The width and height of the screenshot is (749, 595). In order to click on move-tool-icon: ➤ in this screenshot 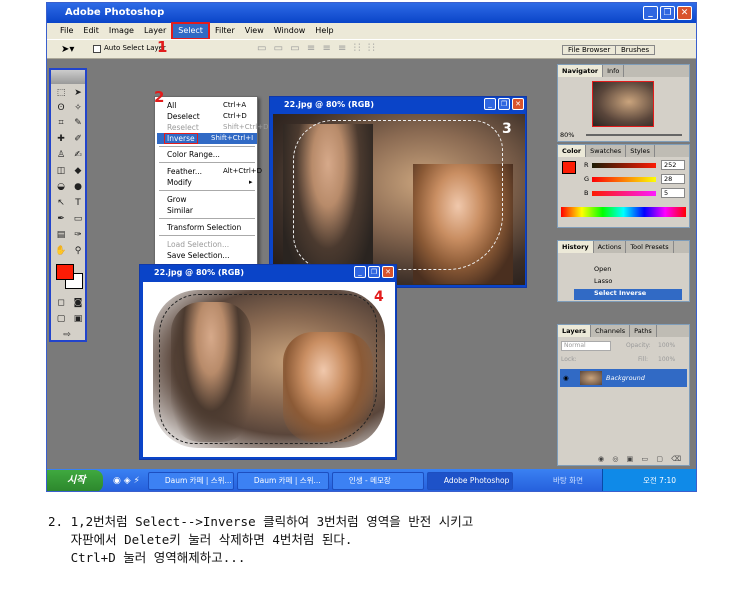, I will do `click(78, 93)`.